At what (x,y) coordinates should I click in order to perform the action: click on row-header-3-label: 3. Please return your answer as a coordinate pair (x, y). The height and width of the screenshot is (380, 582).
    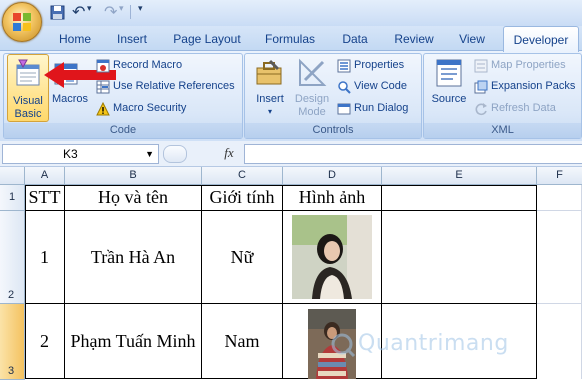
    Looking at the image, I should click on (11, 371).